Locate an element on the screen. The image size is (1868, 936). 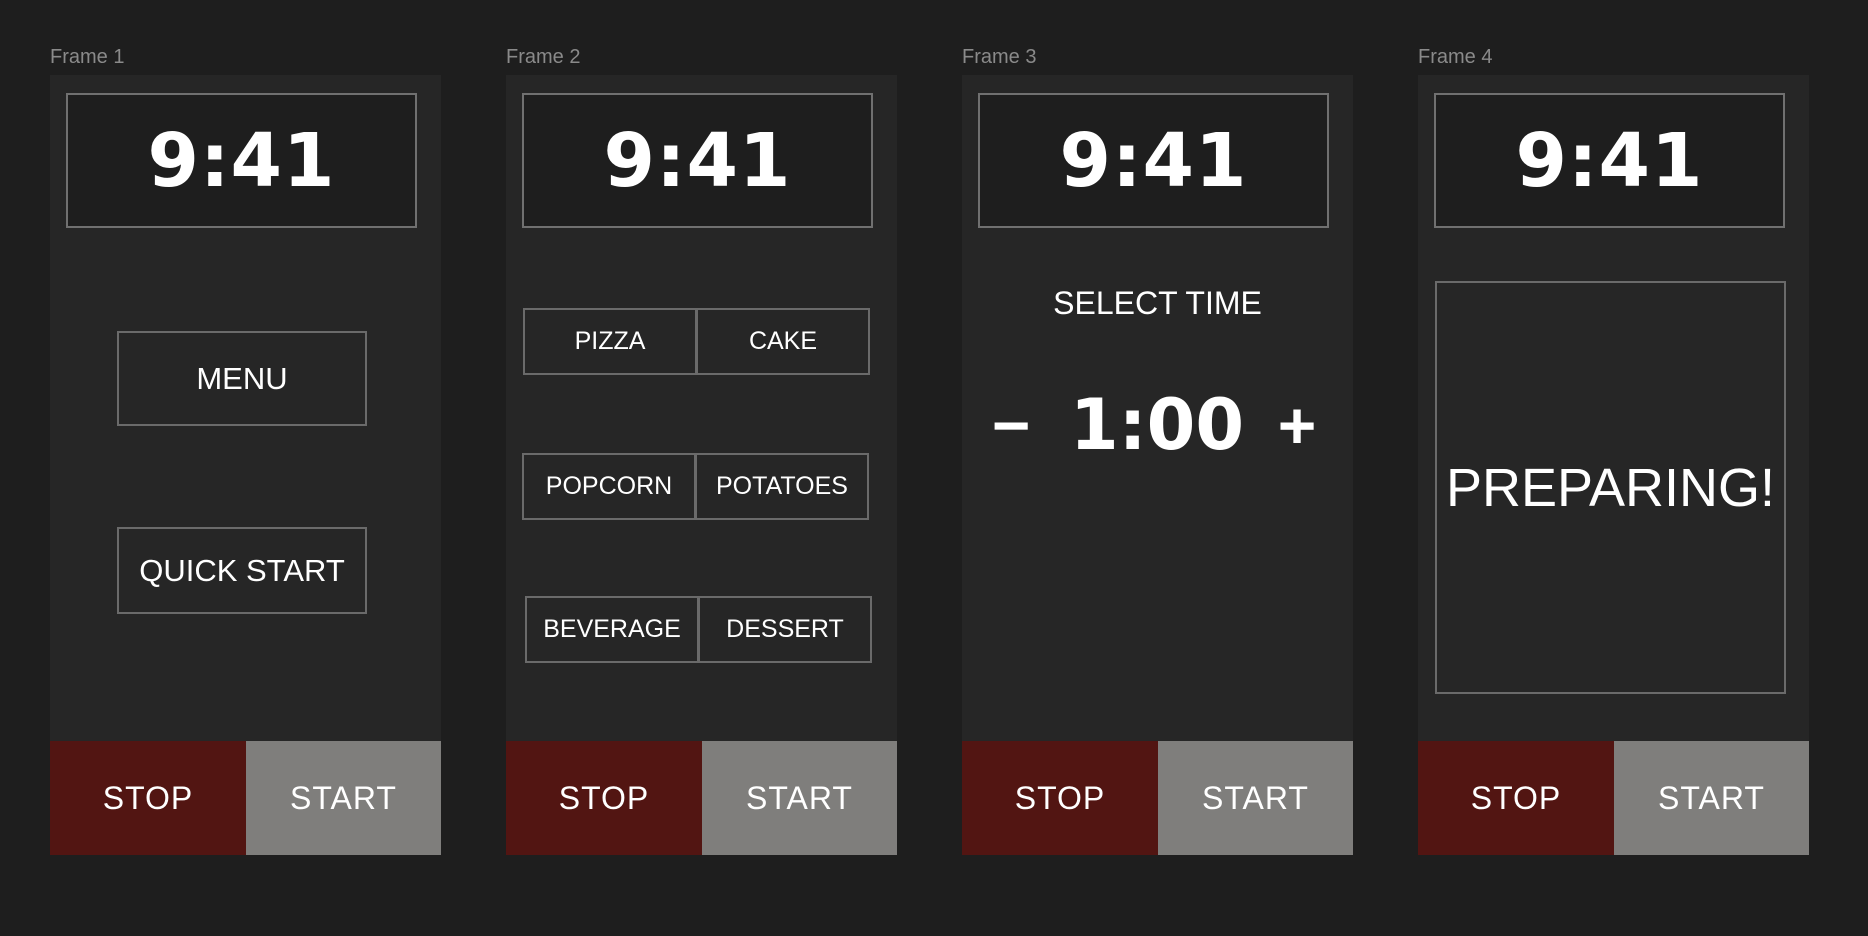
menu-button: MENU is located at coordinates (242, 378).